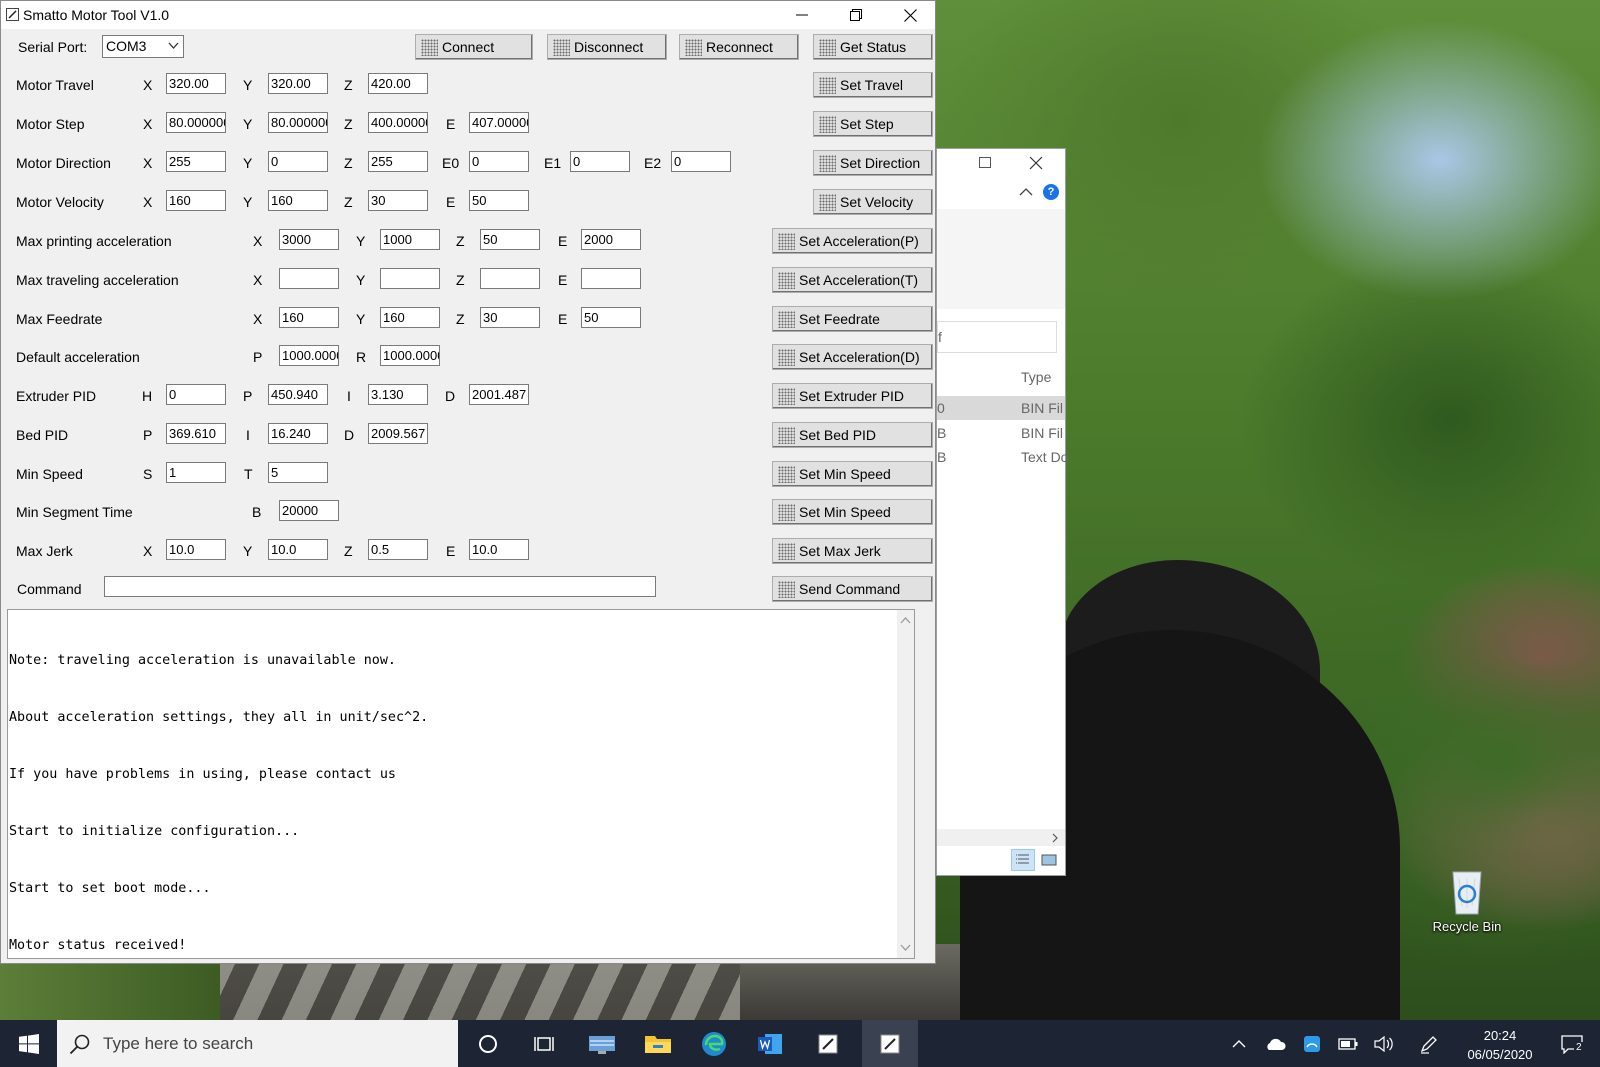 This screenshot has width=1600, height=1067. I want to click on direction-y-field: 0, so click(298, 161).